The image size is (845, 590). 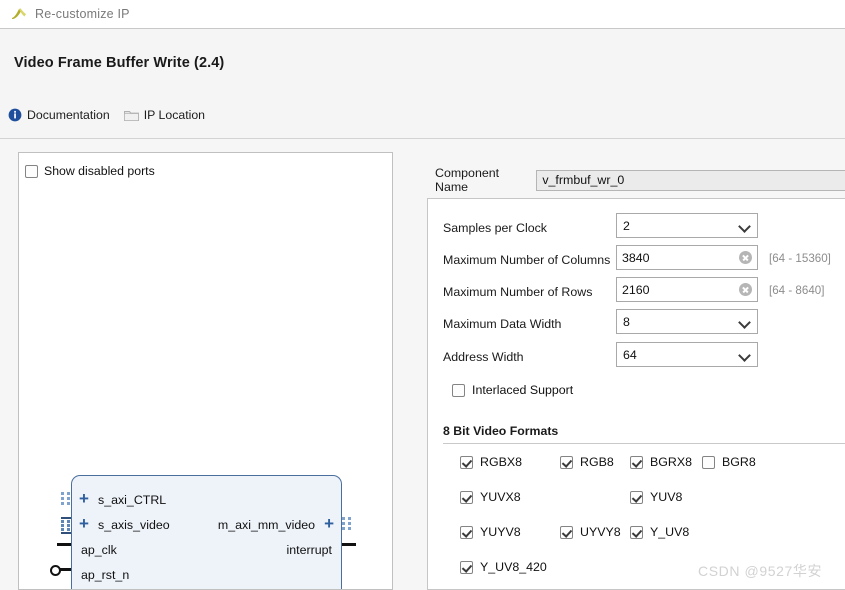 I want to click on format-checkbox-bgr8: BGR8, so click(x=729, y=462).